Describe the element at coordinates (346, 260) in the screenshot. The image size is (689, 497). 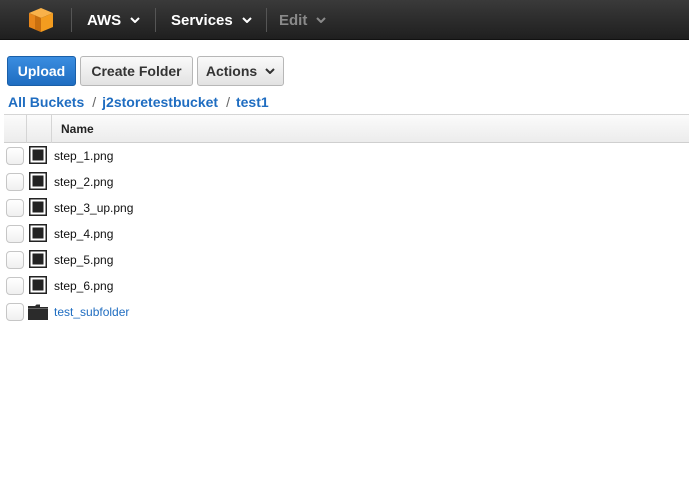
I see `table-row: step_5.png` at that location.